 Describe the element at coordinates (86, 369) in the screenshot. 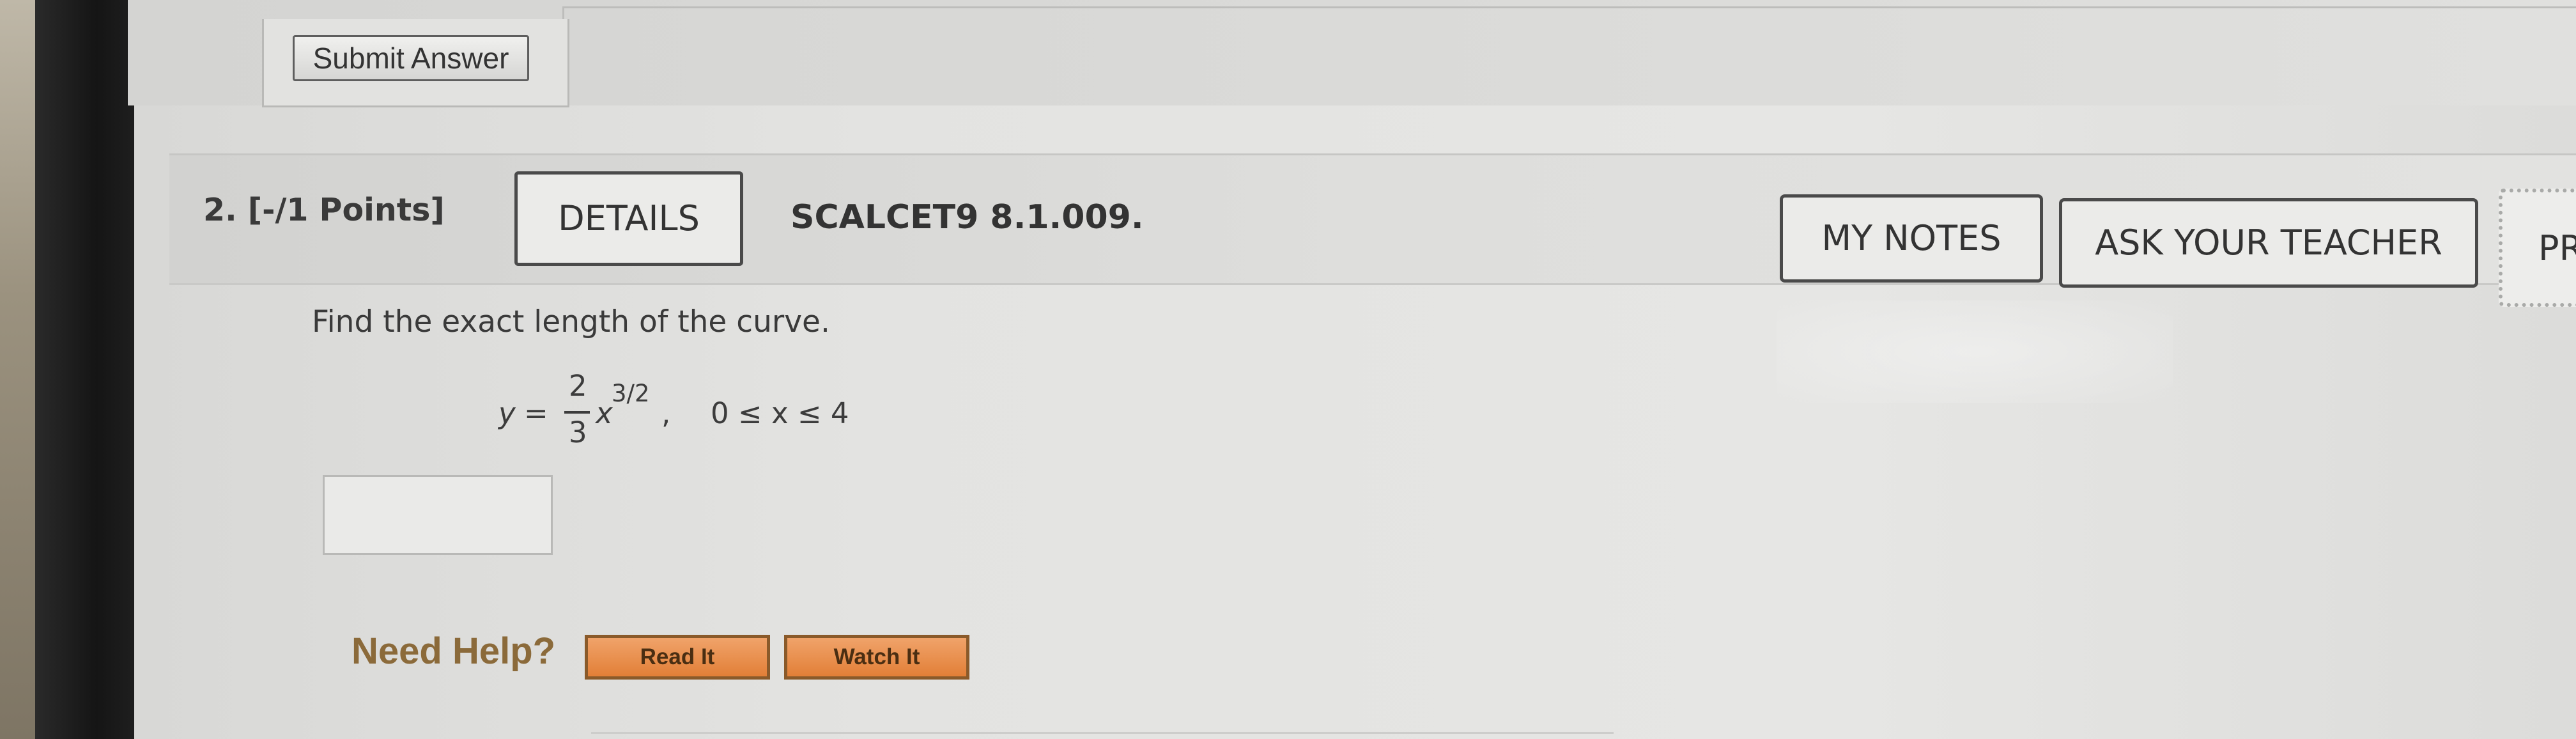

I see `monitor-bezel` at that location.